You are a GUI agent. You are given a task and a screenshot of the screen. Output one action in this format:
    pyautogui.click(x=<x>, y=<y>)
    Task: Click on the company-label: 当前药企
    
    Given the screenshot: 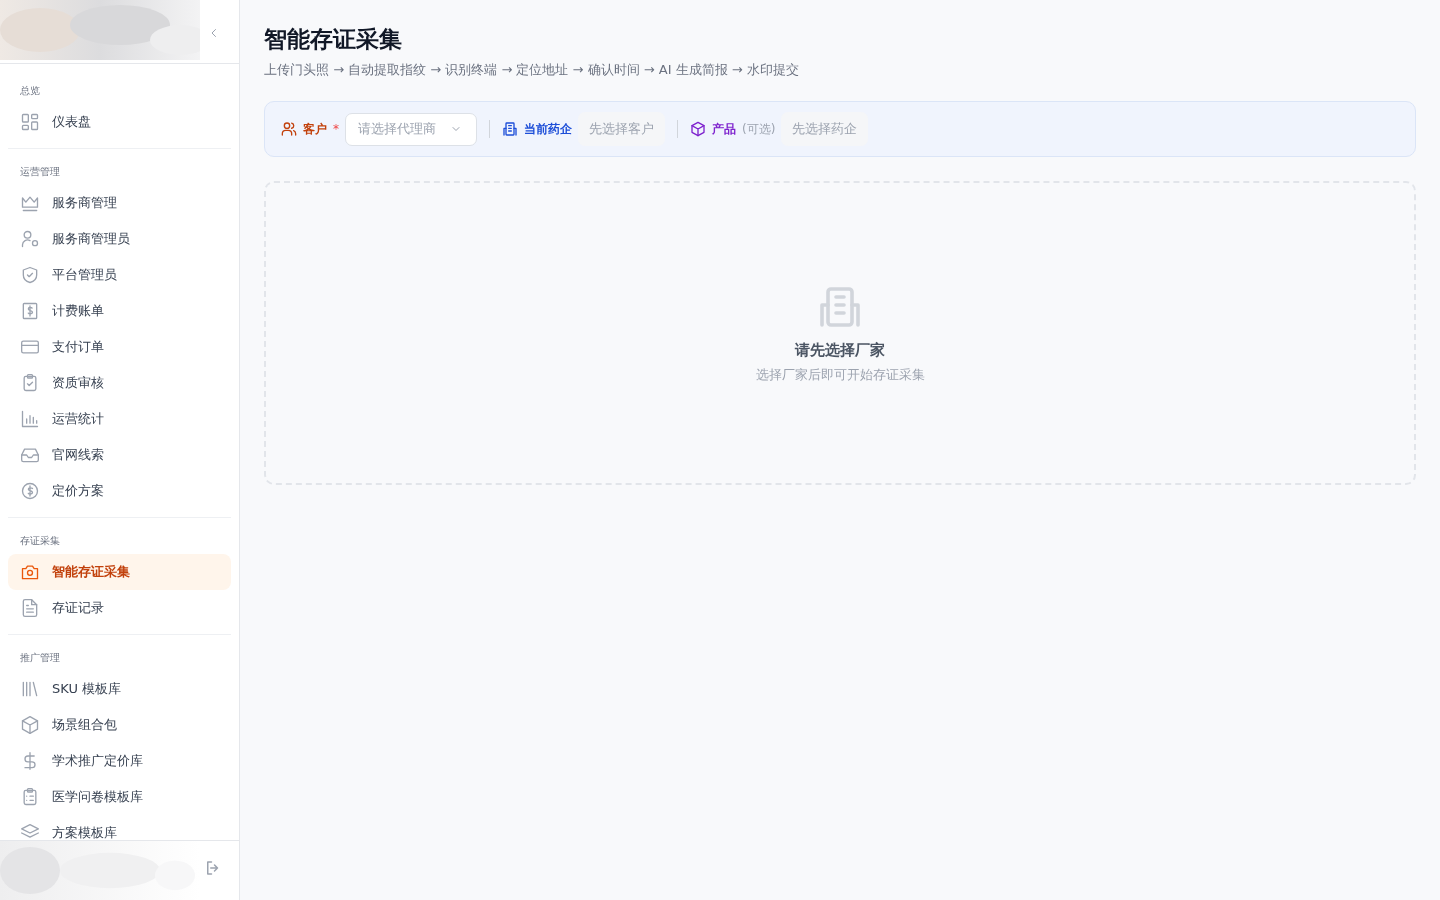 What is the action you would take?
    pyautogui.click(x=548, y=129)
    